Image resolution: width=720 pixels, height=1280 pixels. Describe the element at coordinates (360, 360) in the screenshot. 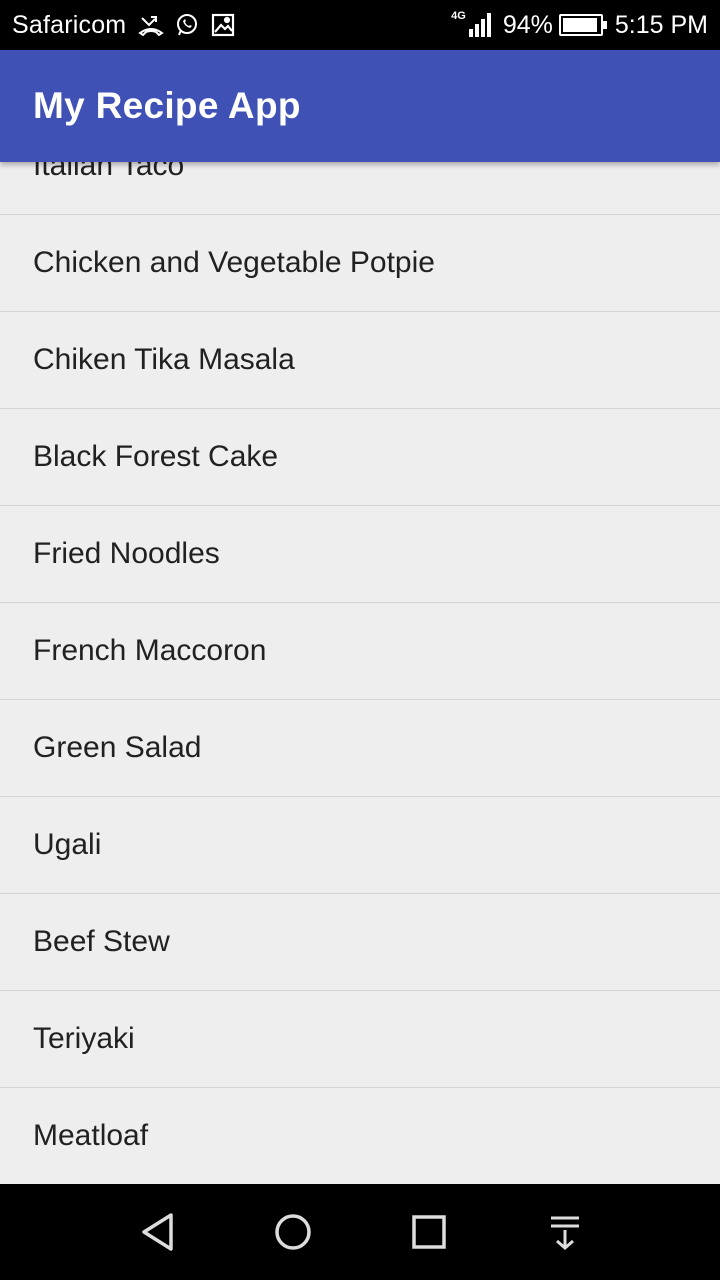

I see `list-item: Chiken Tika Masala` at that location.